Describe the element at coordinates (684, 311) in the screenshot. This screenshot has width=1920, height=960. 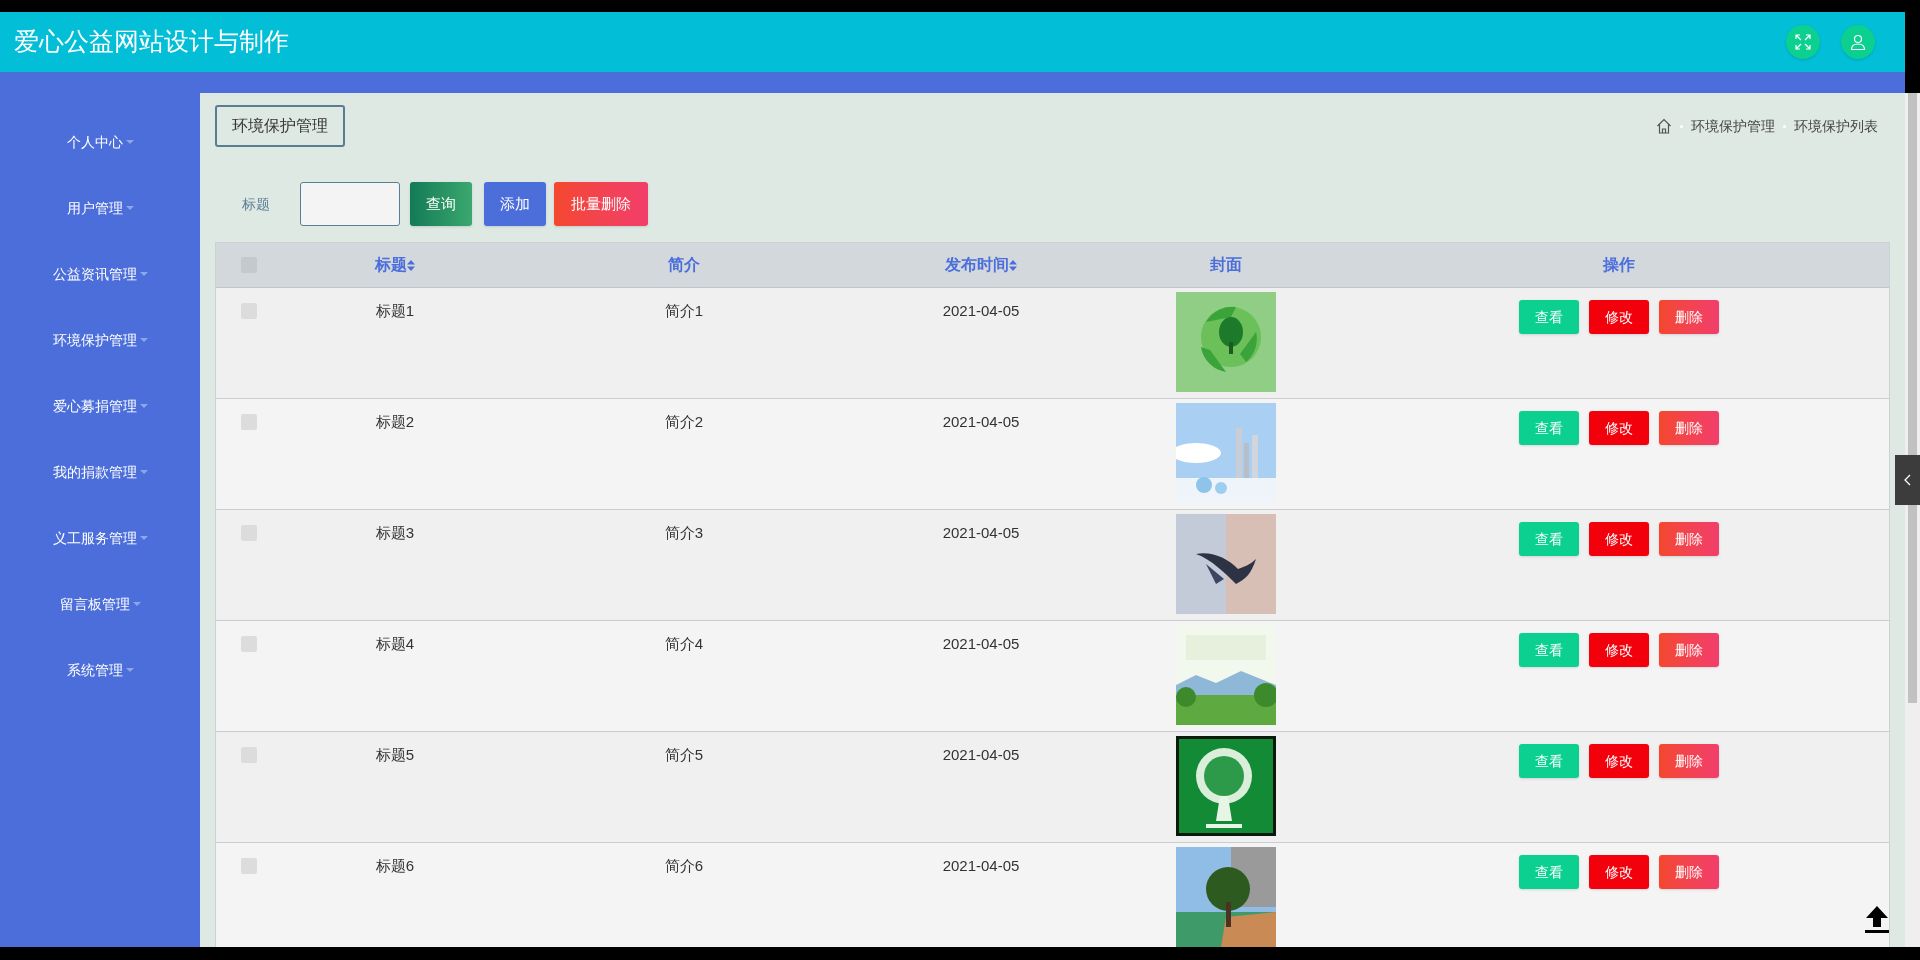
I see `table-cell-text: 简介1` at that location.